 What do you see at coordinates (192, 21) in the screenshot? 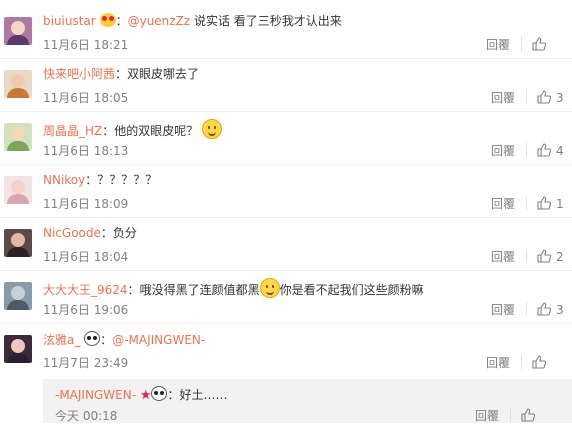
I see `comment-text-line: biuiustar ：@yuenzZz 说实话 看了三秒我才认出来` at bounding box center [192, 21].